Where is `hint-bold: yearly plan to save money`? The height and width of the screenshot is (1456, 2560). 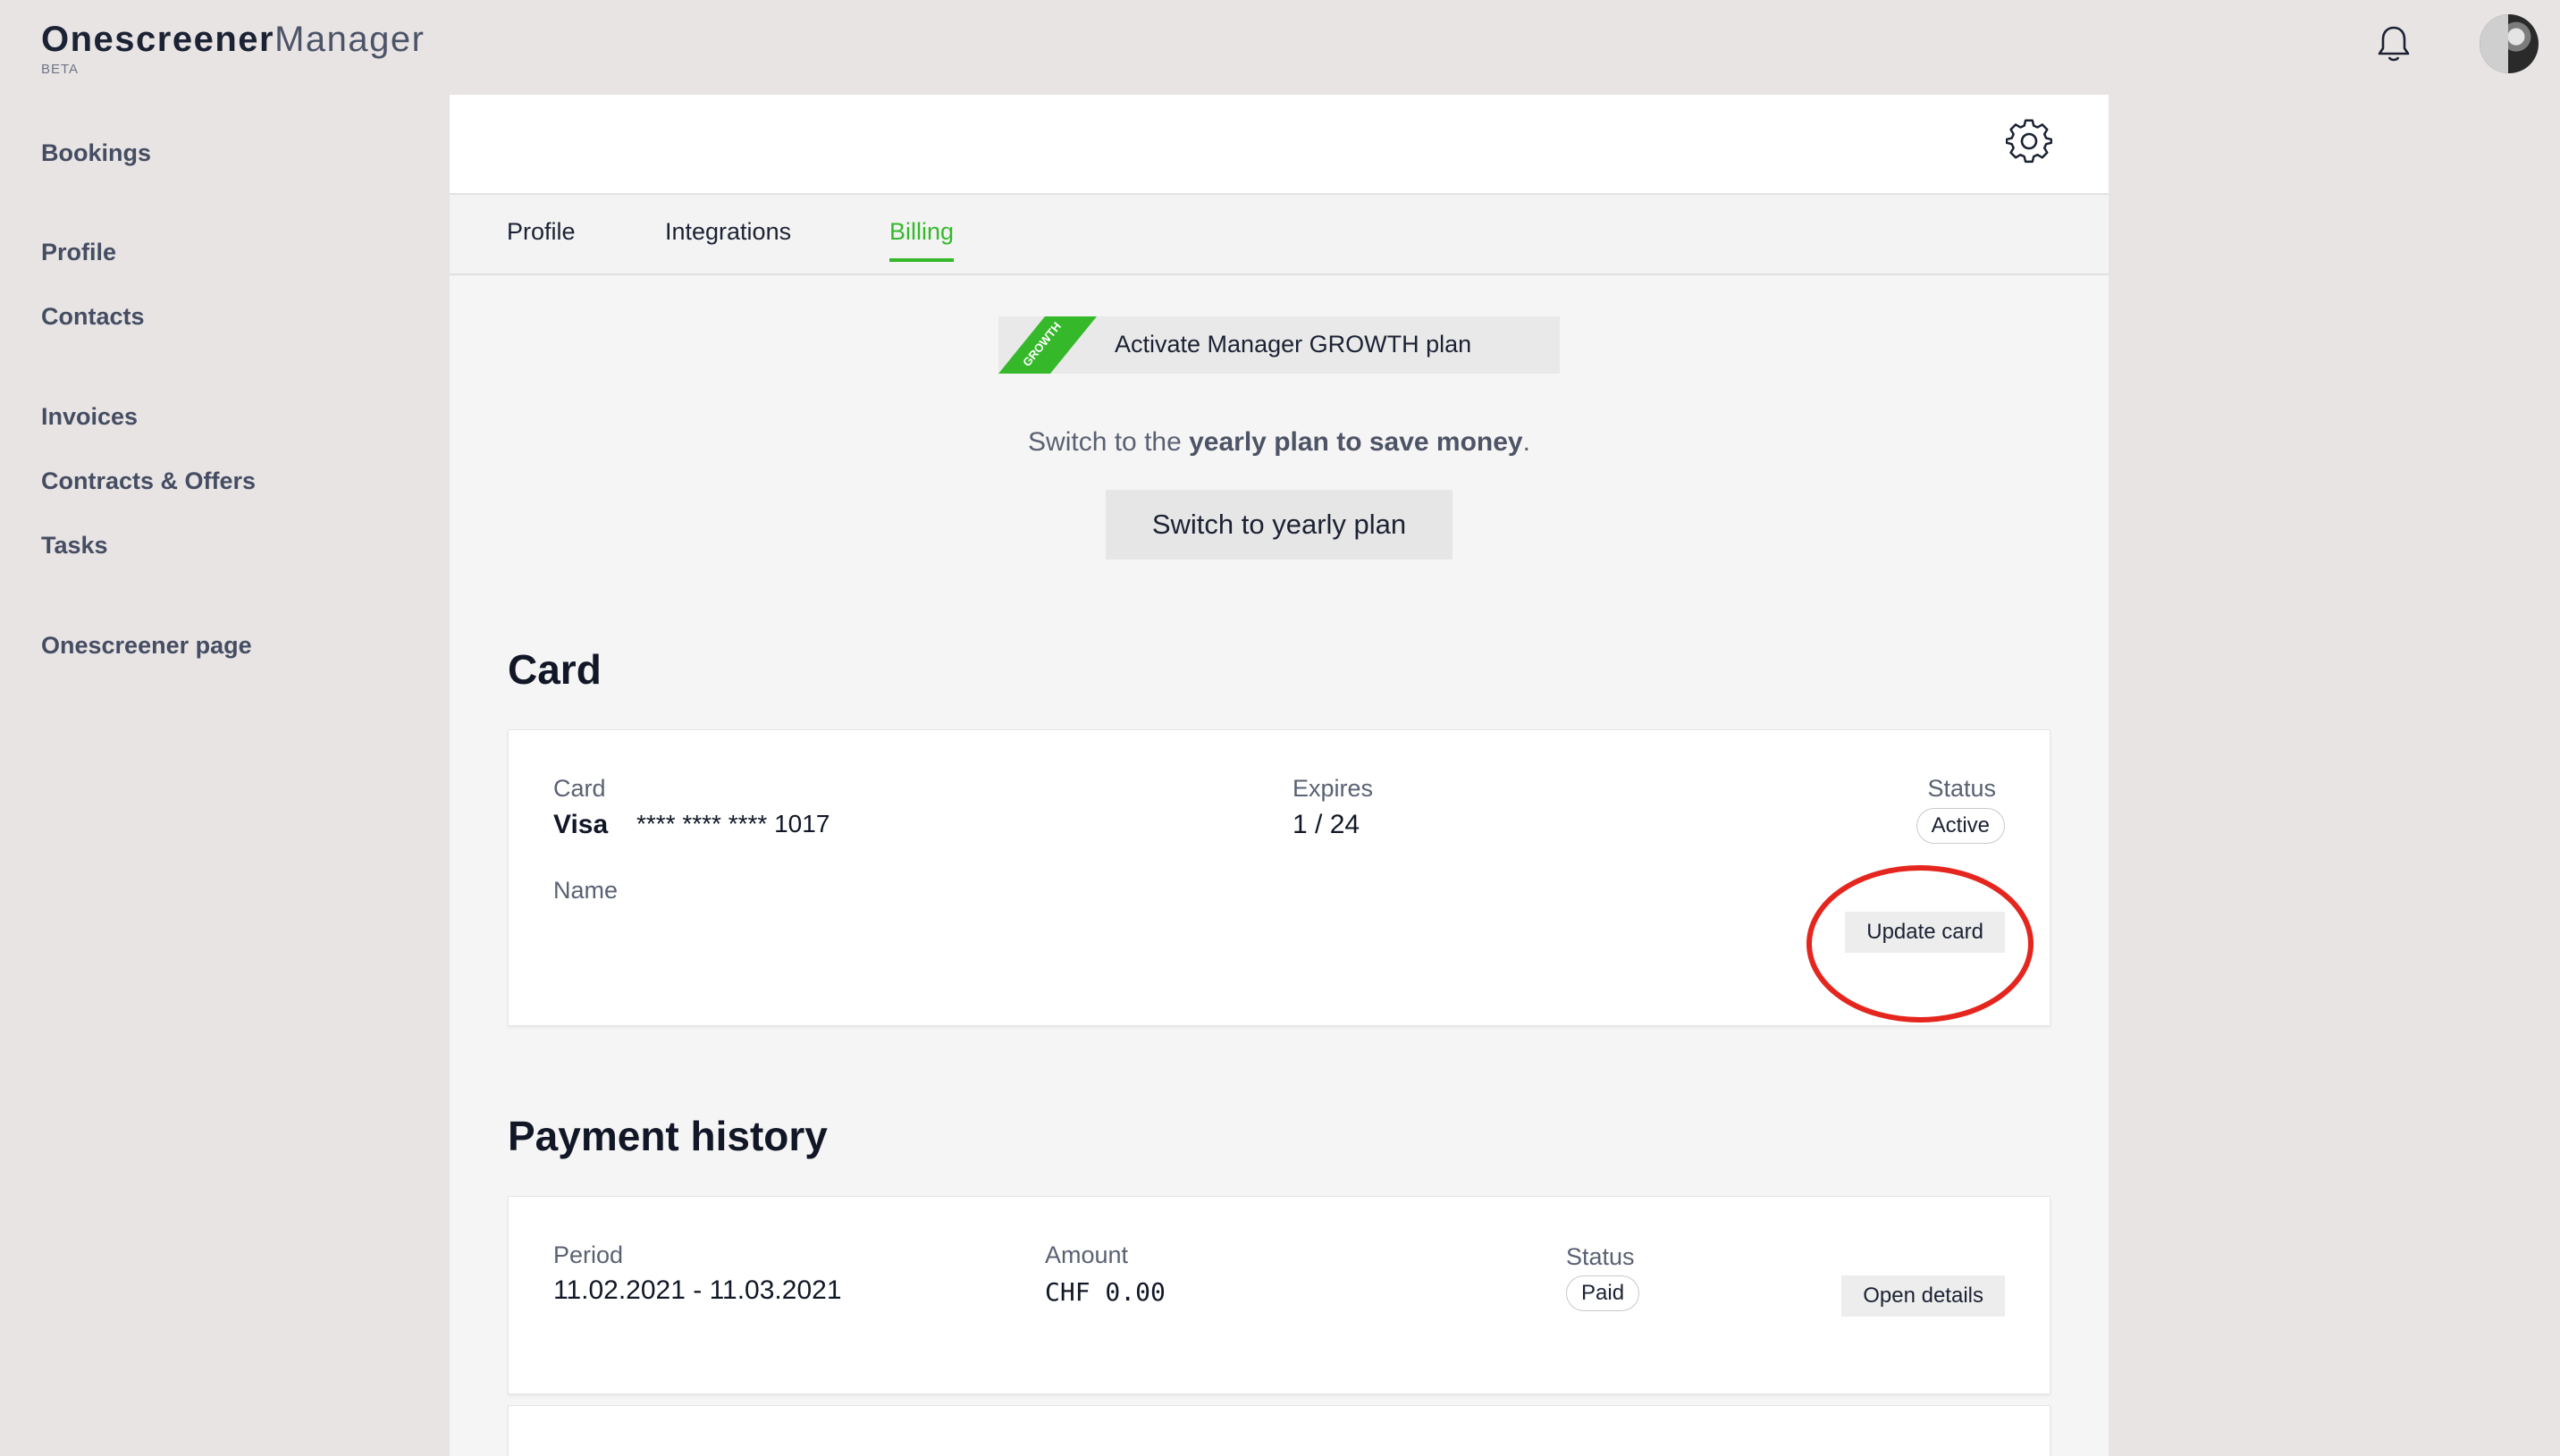
hint-bold: yearly plan to save money is located at coordinates (1356, 442).